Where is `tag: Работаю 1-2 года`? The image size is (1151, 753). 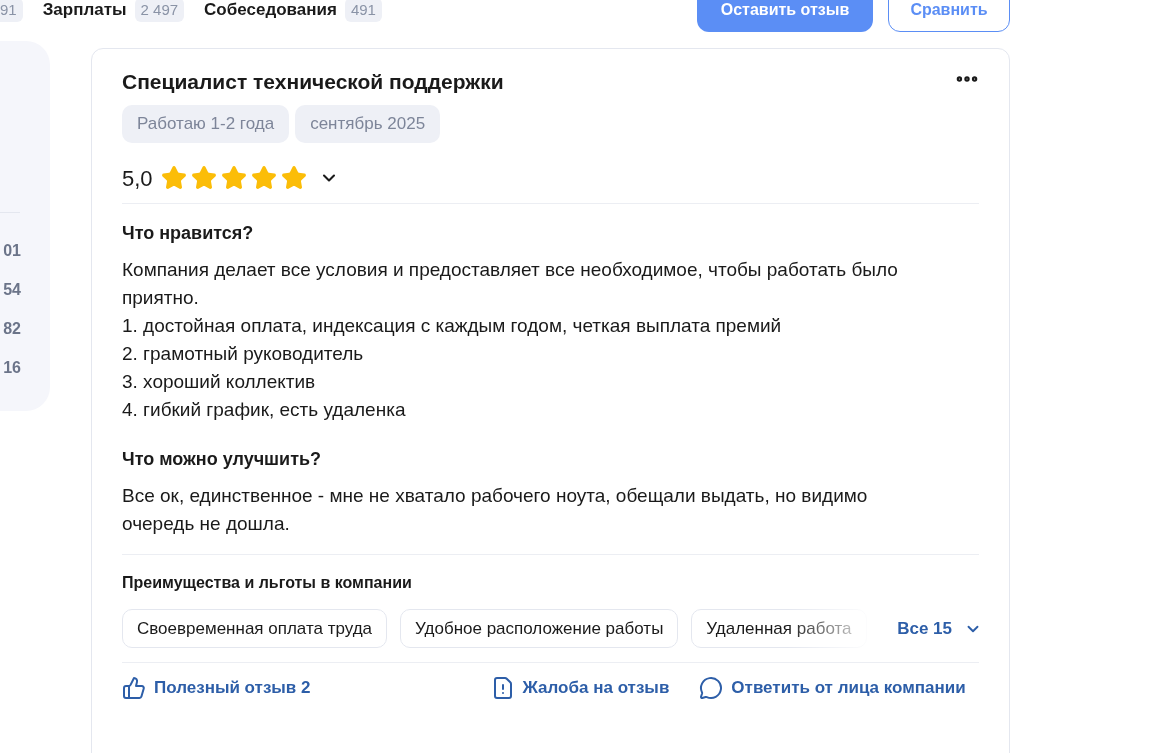
tag: Работаю 1-2 года is located at coordinates (206, 124).